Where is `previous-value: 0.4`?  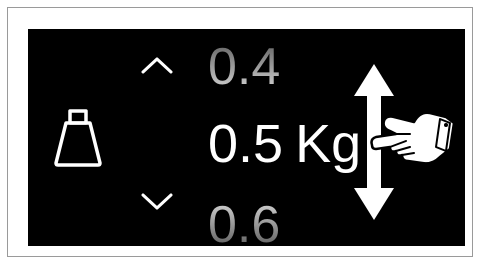 previous-value: 0.4 is located at coordinates (244, 67).